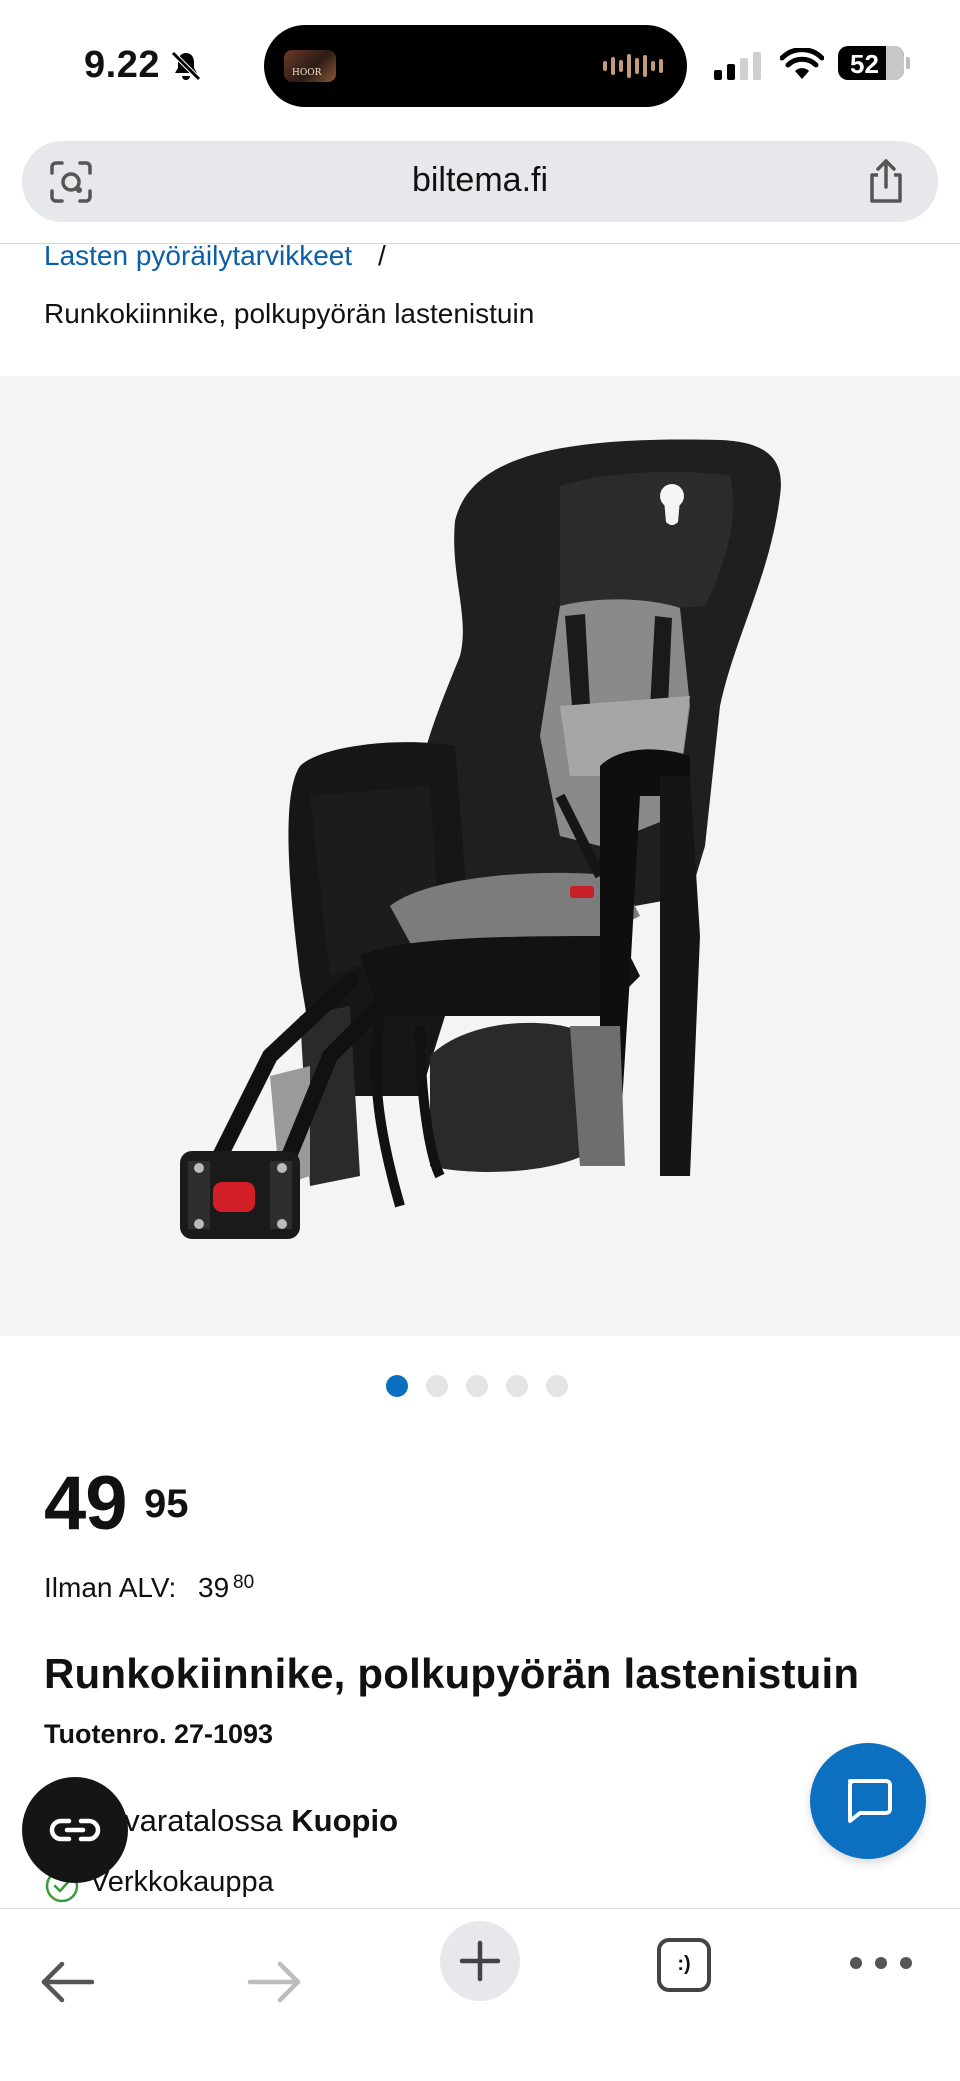 The width and height of the screenshot is (960, 2081). I want to click on address-bar: biltema.fi, so click(480, 181).